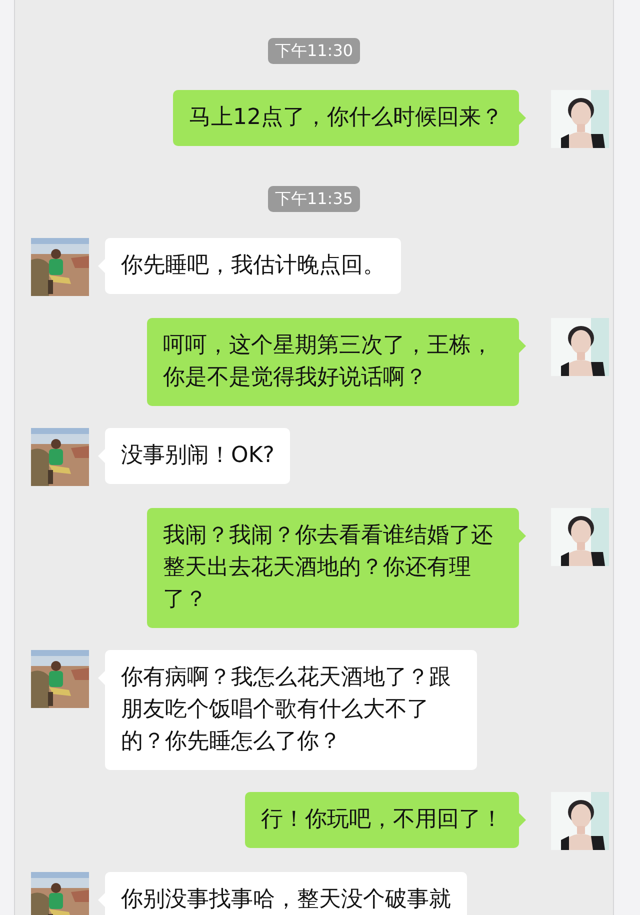  Describe the element at coordinates (314, 199) in the screenshot. I see `timestamp: 下午11:35` at that location.